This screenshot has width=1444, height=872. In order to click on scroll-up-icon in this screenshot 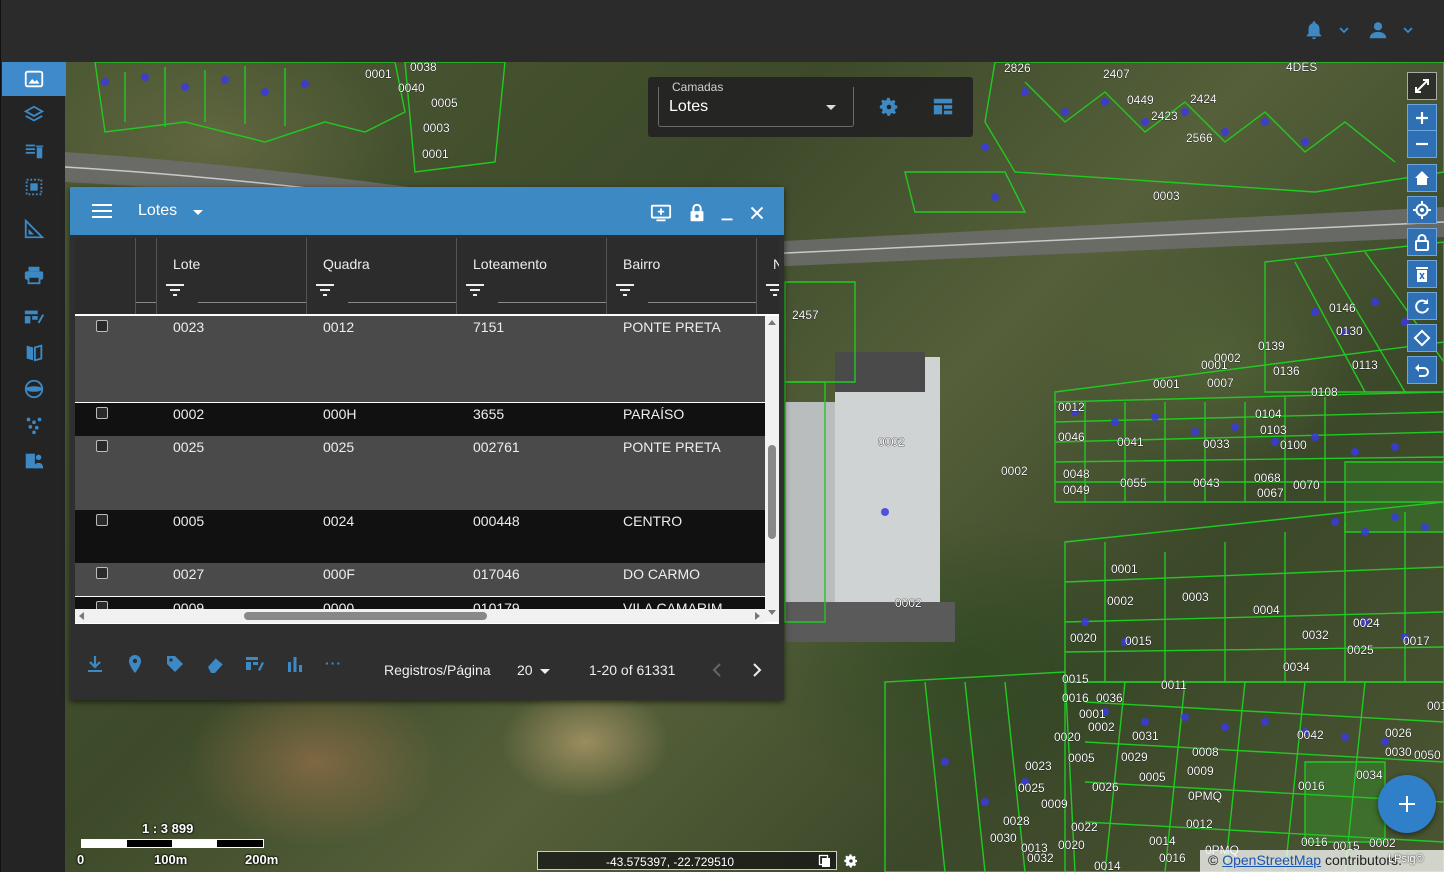, I will do `click(772, 322)`.